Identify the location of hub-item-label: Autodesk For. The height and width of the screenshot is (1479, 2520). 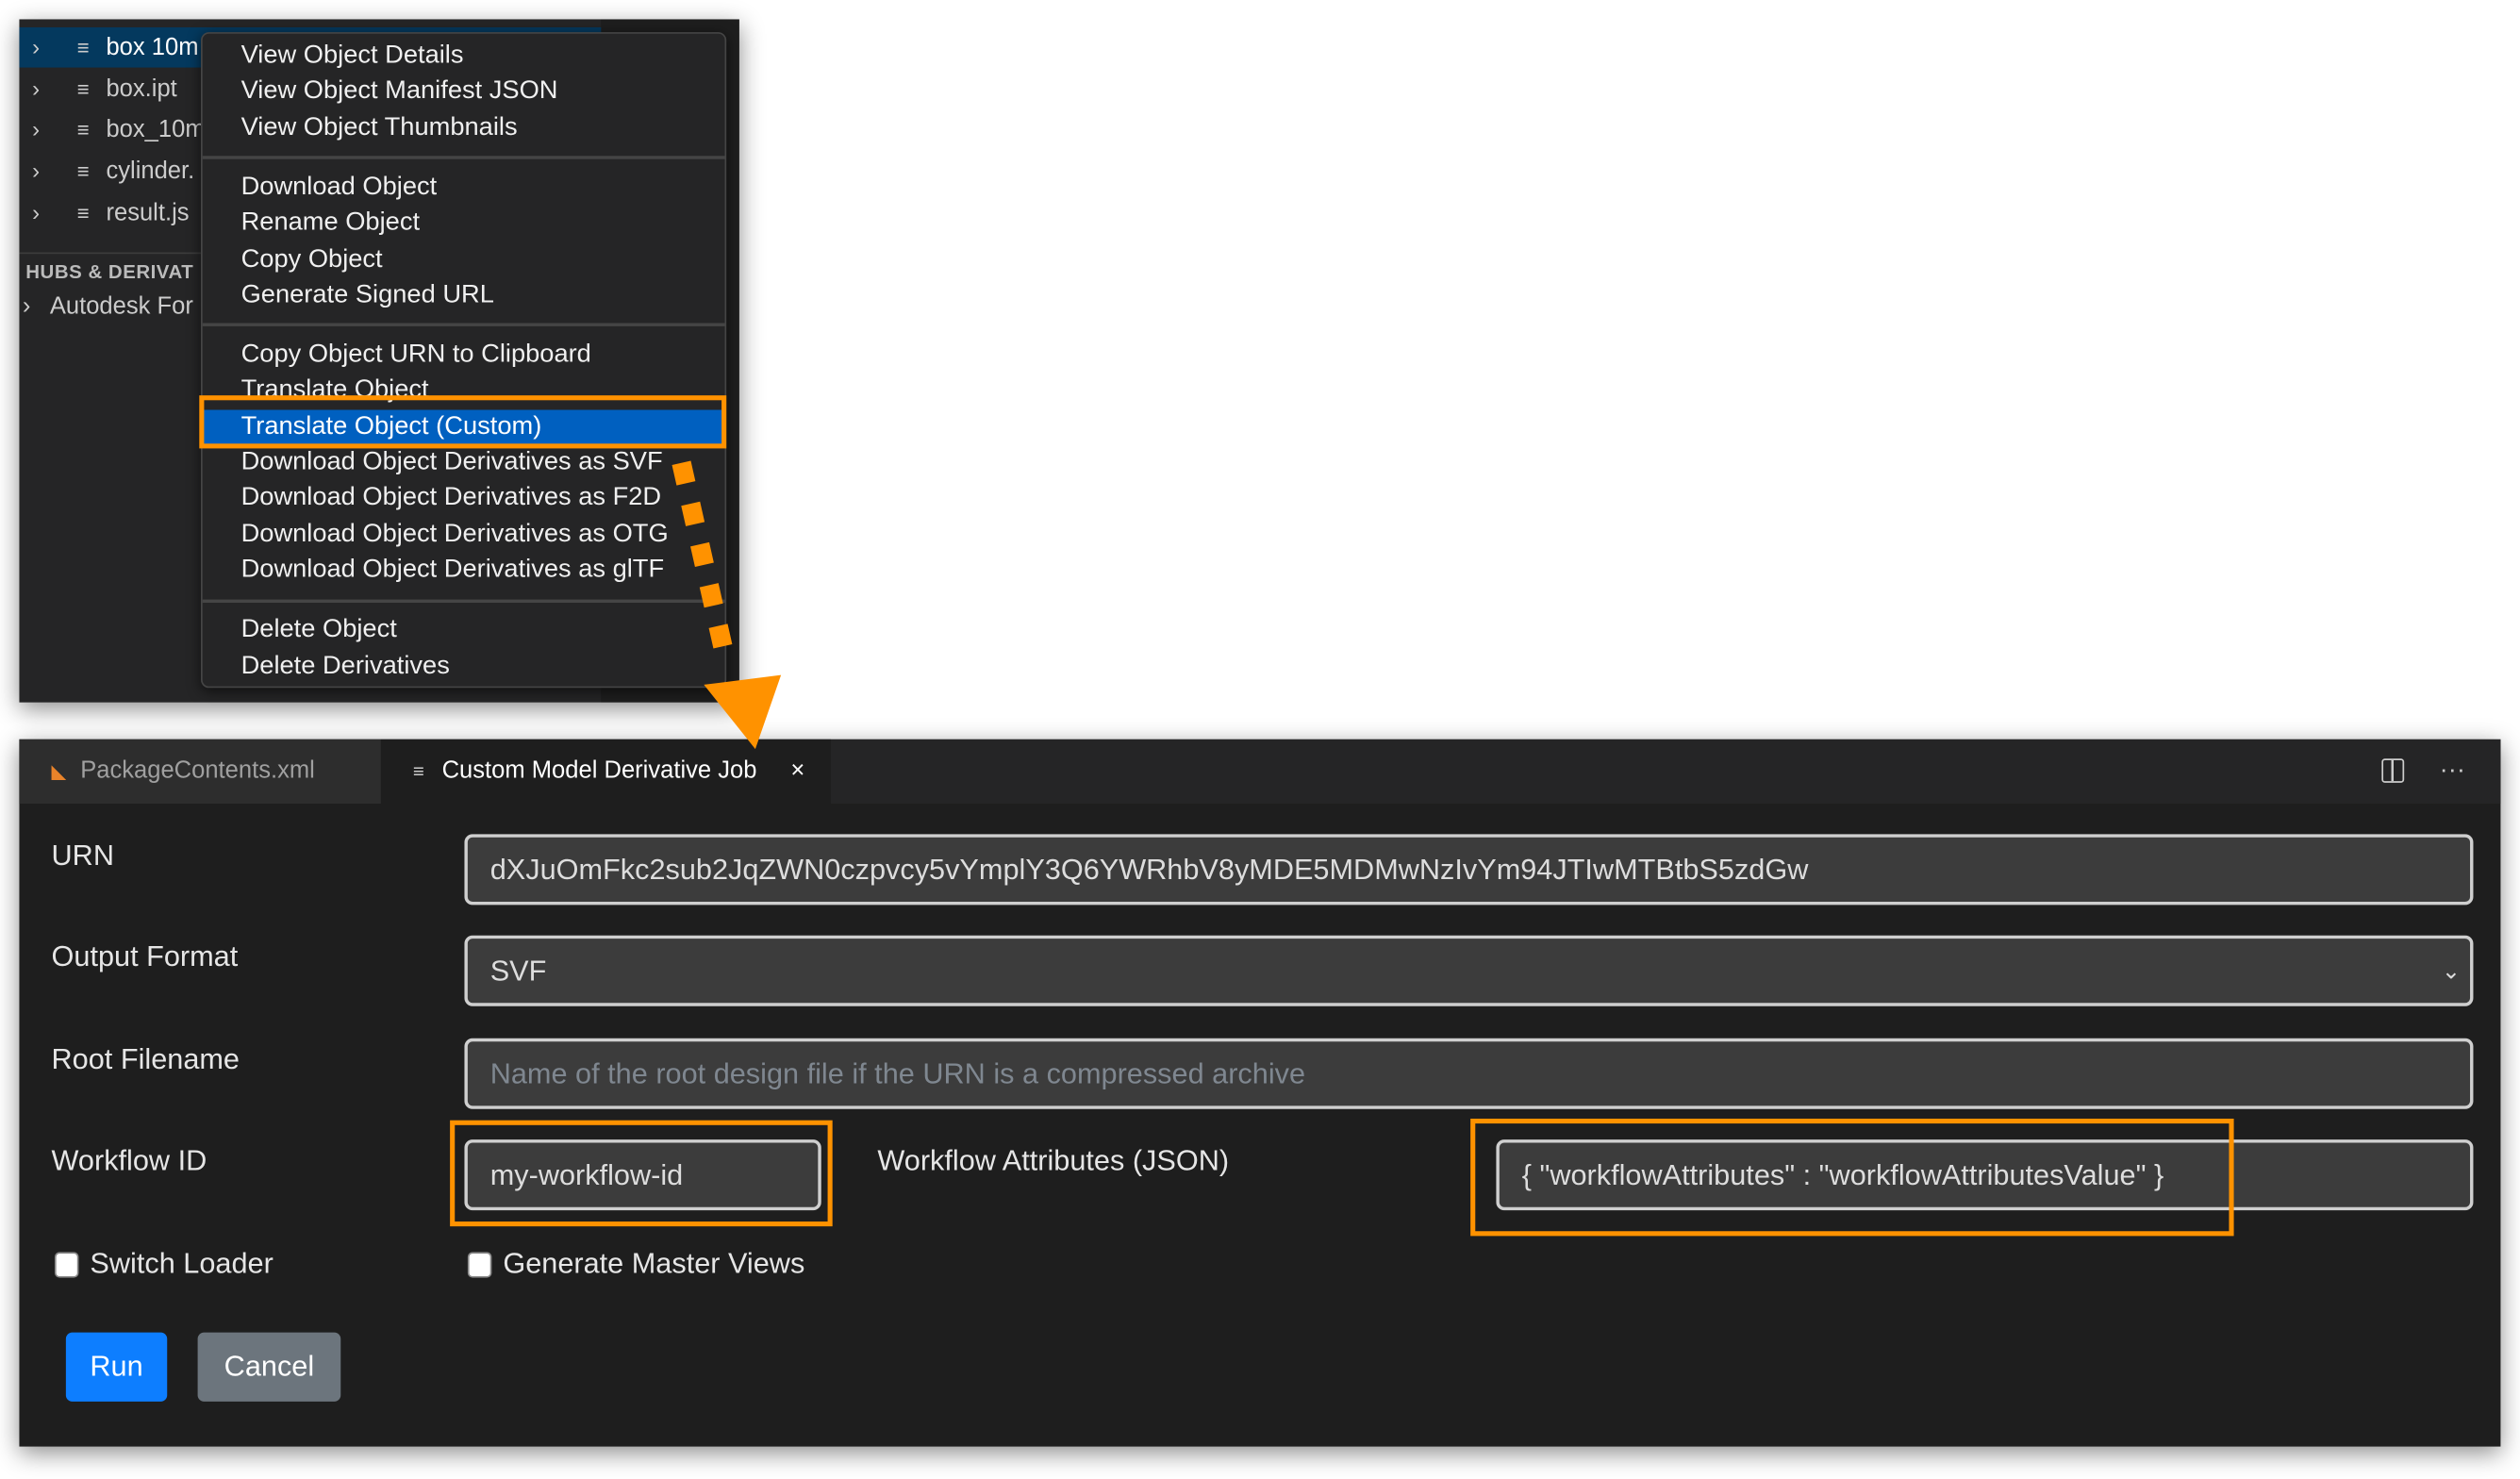
(121, 306).